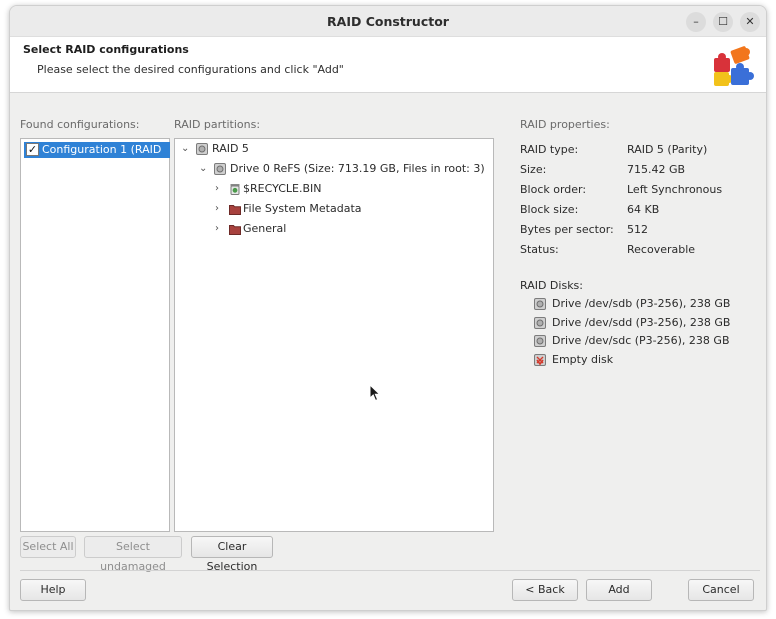  I want to click on close-button: ✕, so click(750, 22).